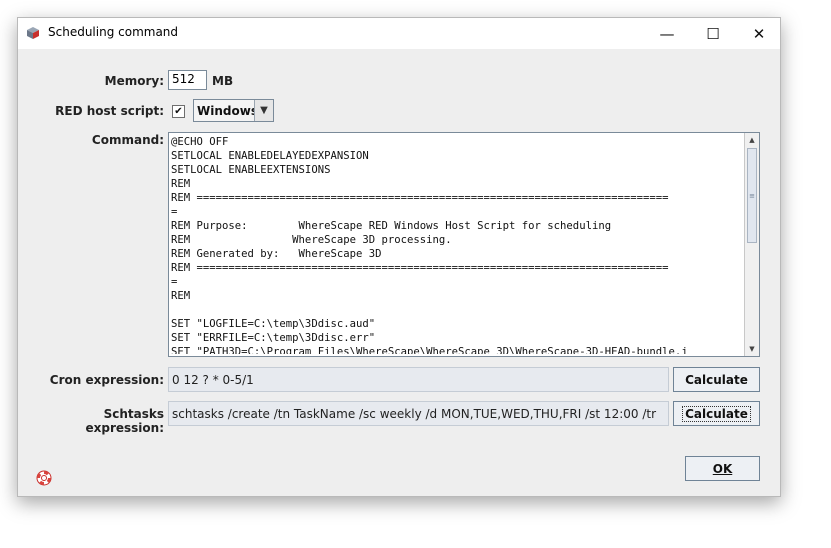  Describe the element at coordinates (713, 33) in the screenshot. I see `maximize-button: ☐` at that location.